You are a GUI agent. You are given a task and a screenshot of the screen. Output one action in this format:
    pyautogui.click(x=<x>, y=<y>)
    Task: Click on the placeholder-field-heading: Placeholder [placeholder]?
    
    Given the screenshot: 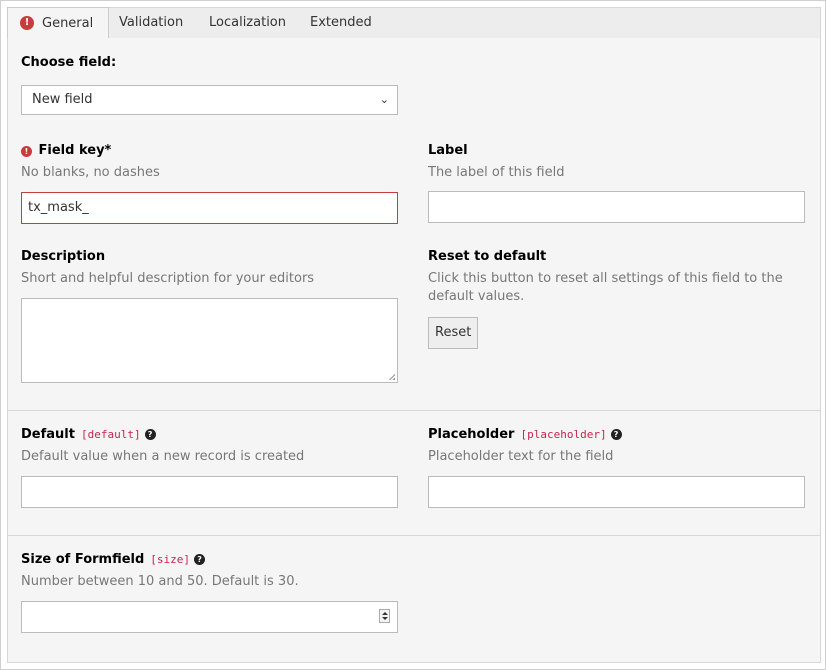 What is the action you would take?
    pyautogui.click(x=525, y=434)
    